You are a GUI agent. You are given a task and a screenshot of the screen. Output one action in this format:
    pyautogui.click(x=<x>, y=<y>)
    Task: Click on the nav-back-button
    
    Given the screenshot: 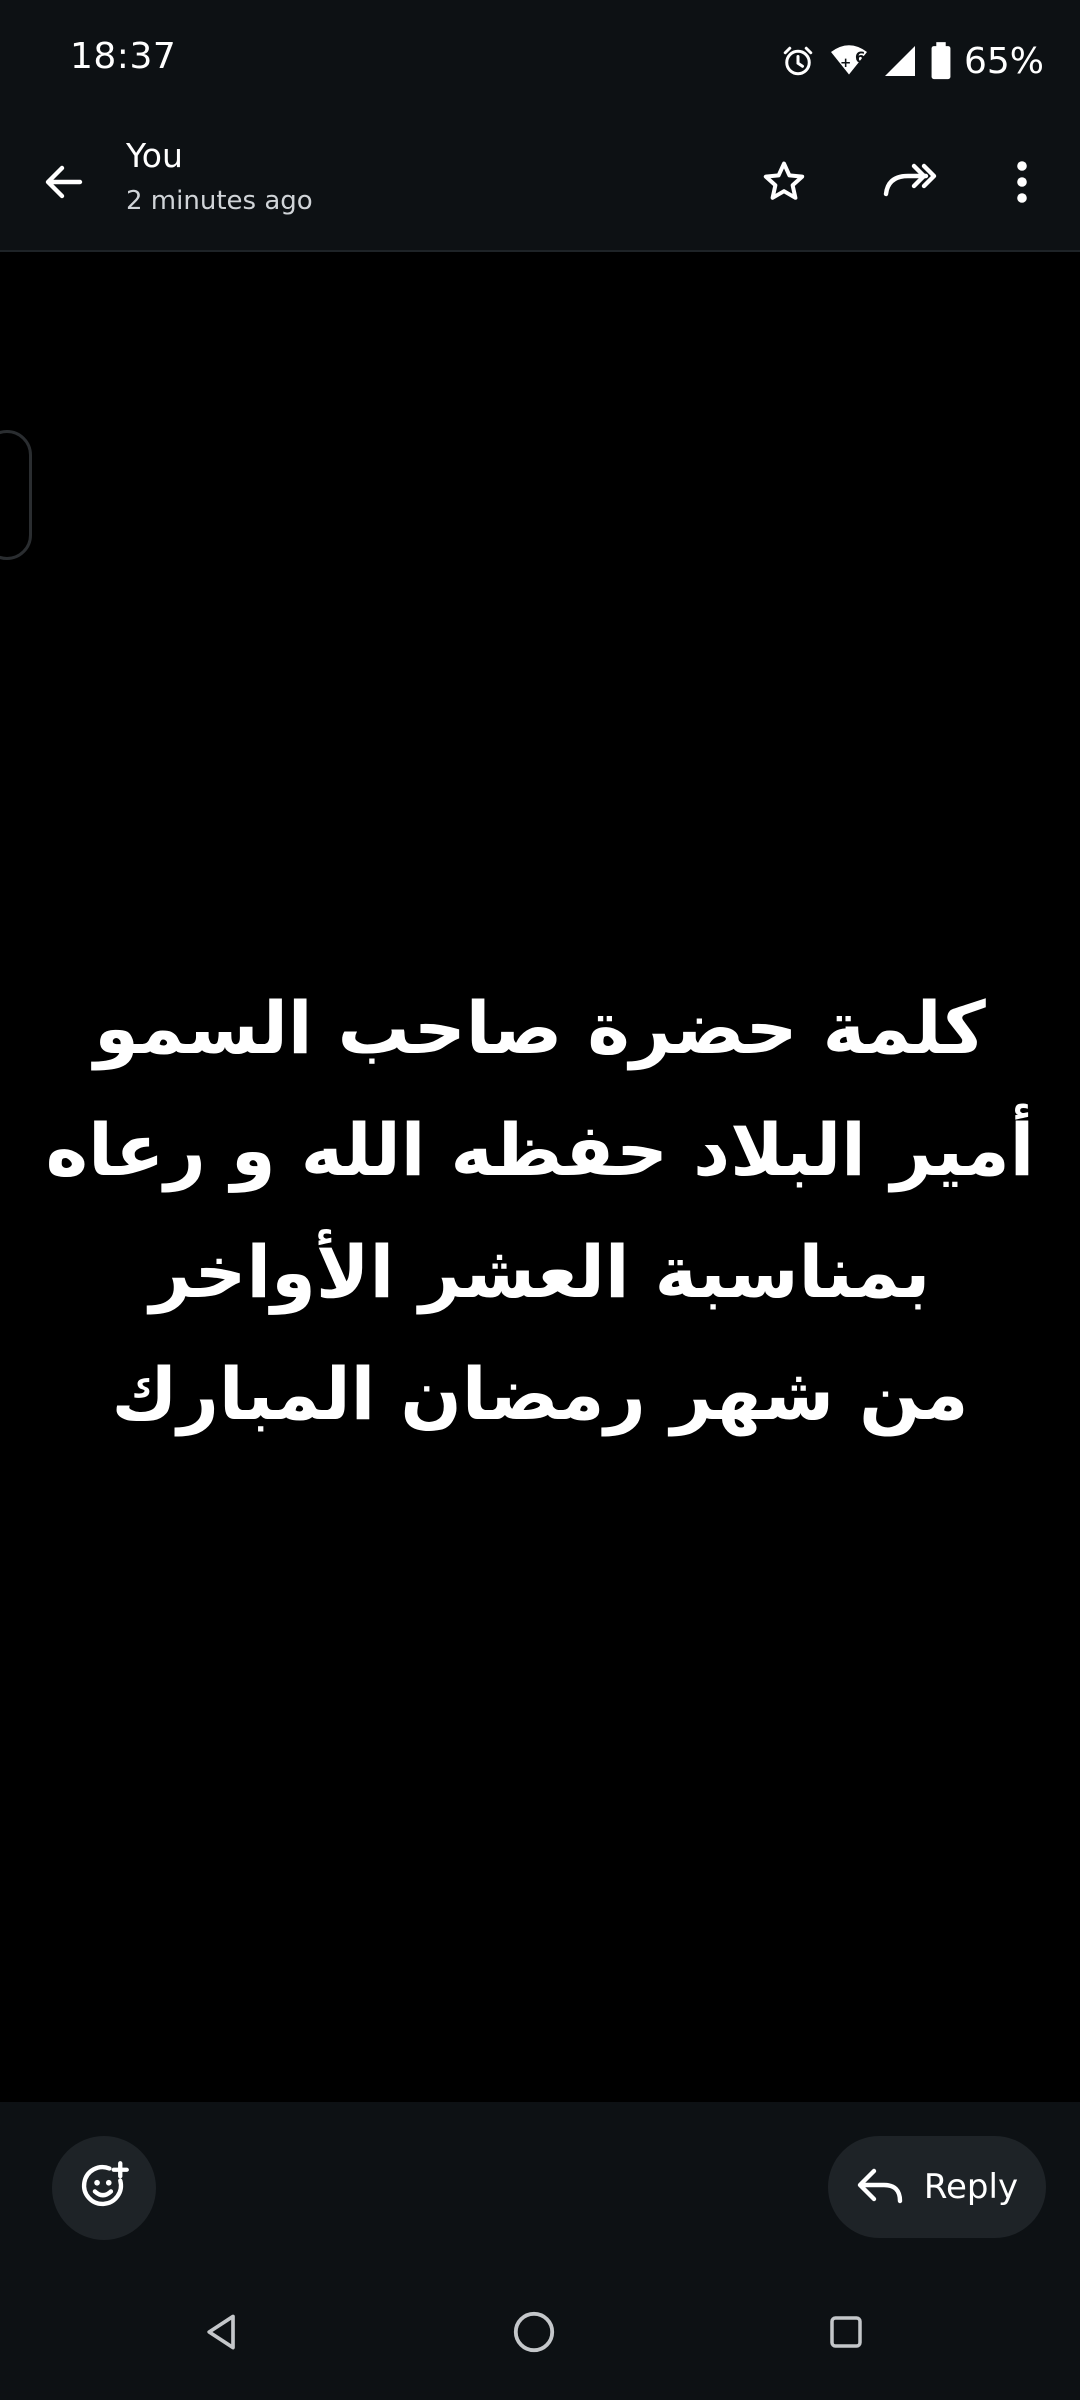 What is the action you would take?
    pyautogui.click(x=222, y=2334)
    